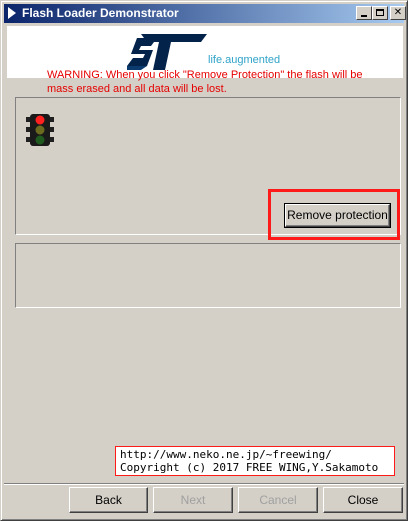 Image resolution: width=408 pixels, height=521 pixels. What do you see at coordinates (363, 500) in the screenshot?
I see `close-button: Close` at bounding box center [363, 500].